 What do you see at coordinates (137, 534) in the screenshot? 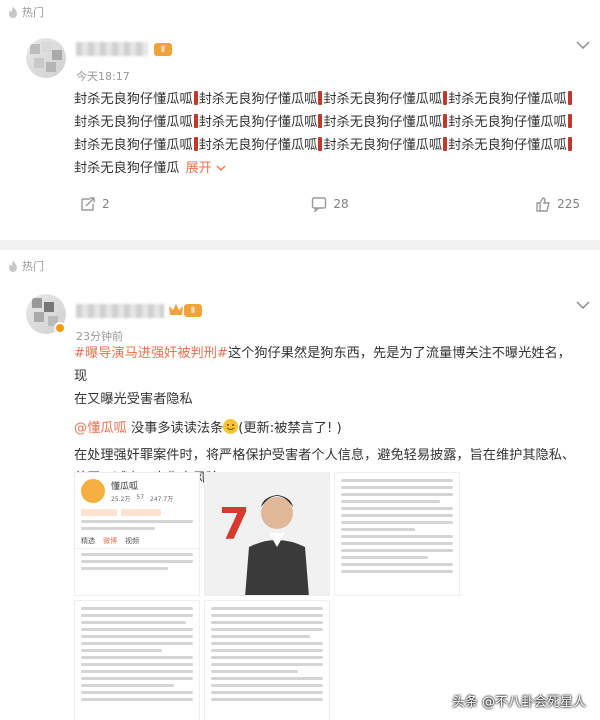
I see `image-thumbnail-1: 懂瓜呱 25.2万 57 247.7万 精选 微博 视频` at bounding box center [137, 534].